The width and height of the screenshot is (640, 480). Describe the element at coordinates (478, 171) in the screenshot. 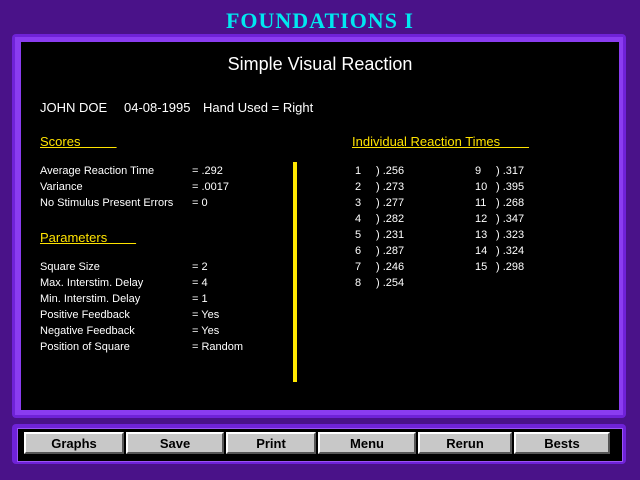

I see `trial-number: 9` at that location.